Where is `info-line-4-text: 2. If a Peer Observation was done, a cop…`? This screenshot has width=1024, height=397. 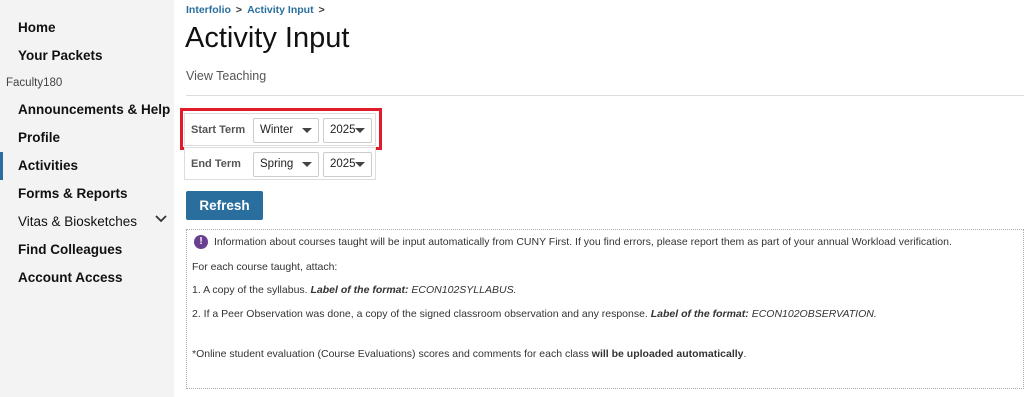 info-line-4-text: 2. If a Peer Observation was done, a cop… is located at coordinates (421, 314).